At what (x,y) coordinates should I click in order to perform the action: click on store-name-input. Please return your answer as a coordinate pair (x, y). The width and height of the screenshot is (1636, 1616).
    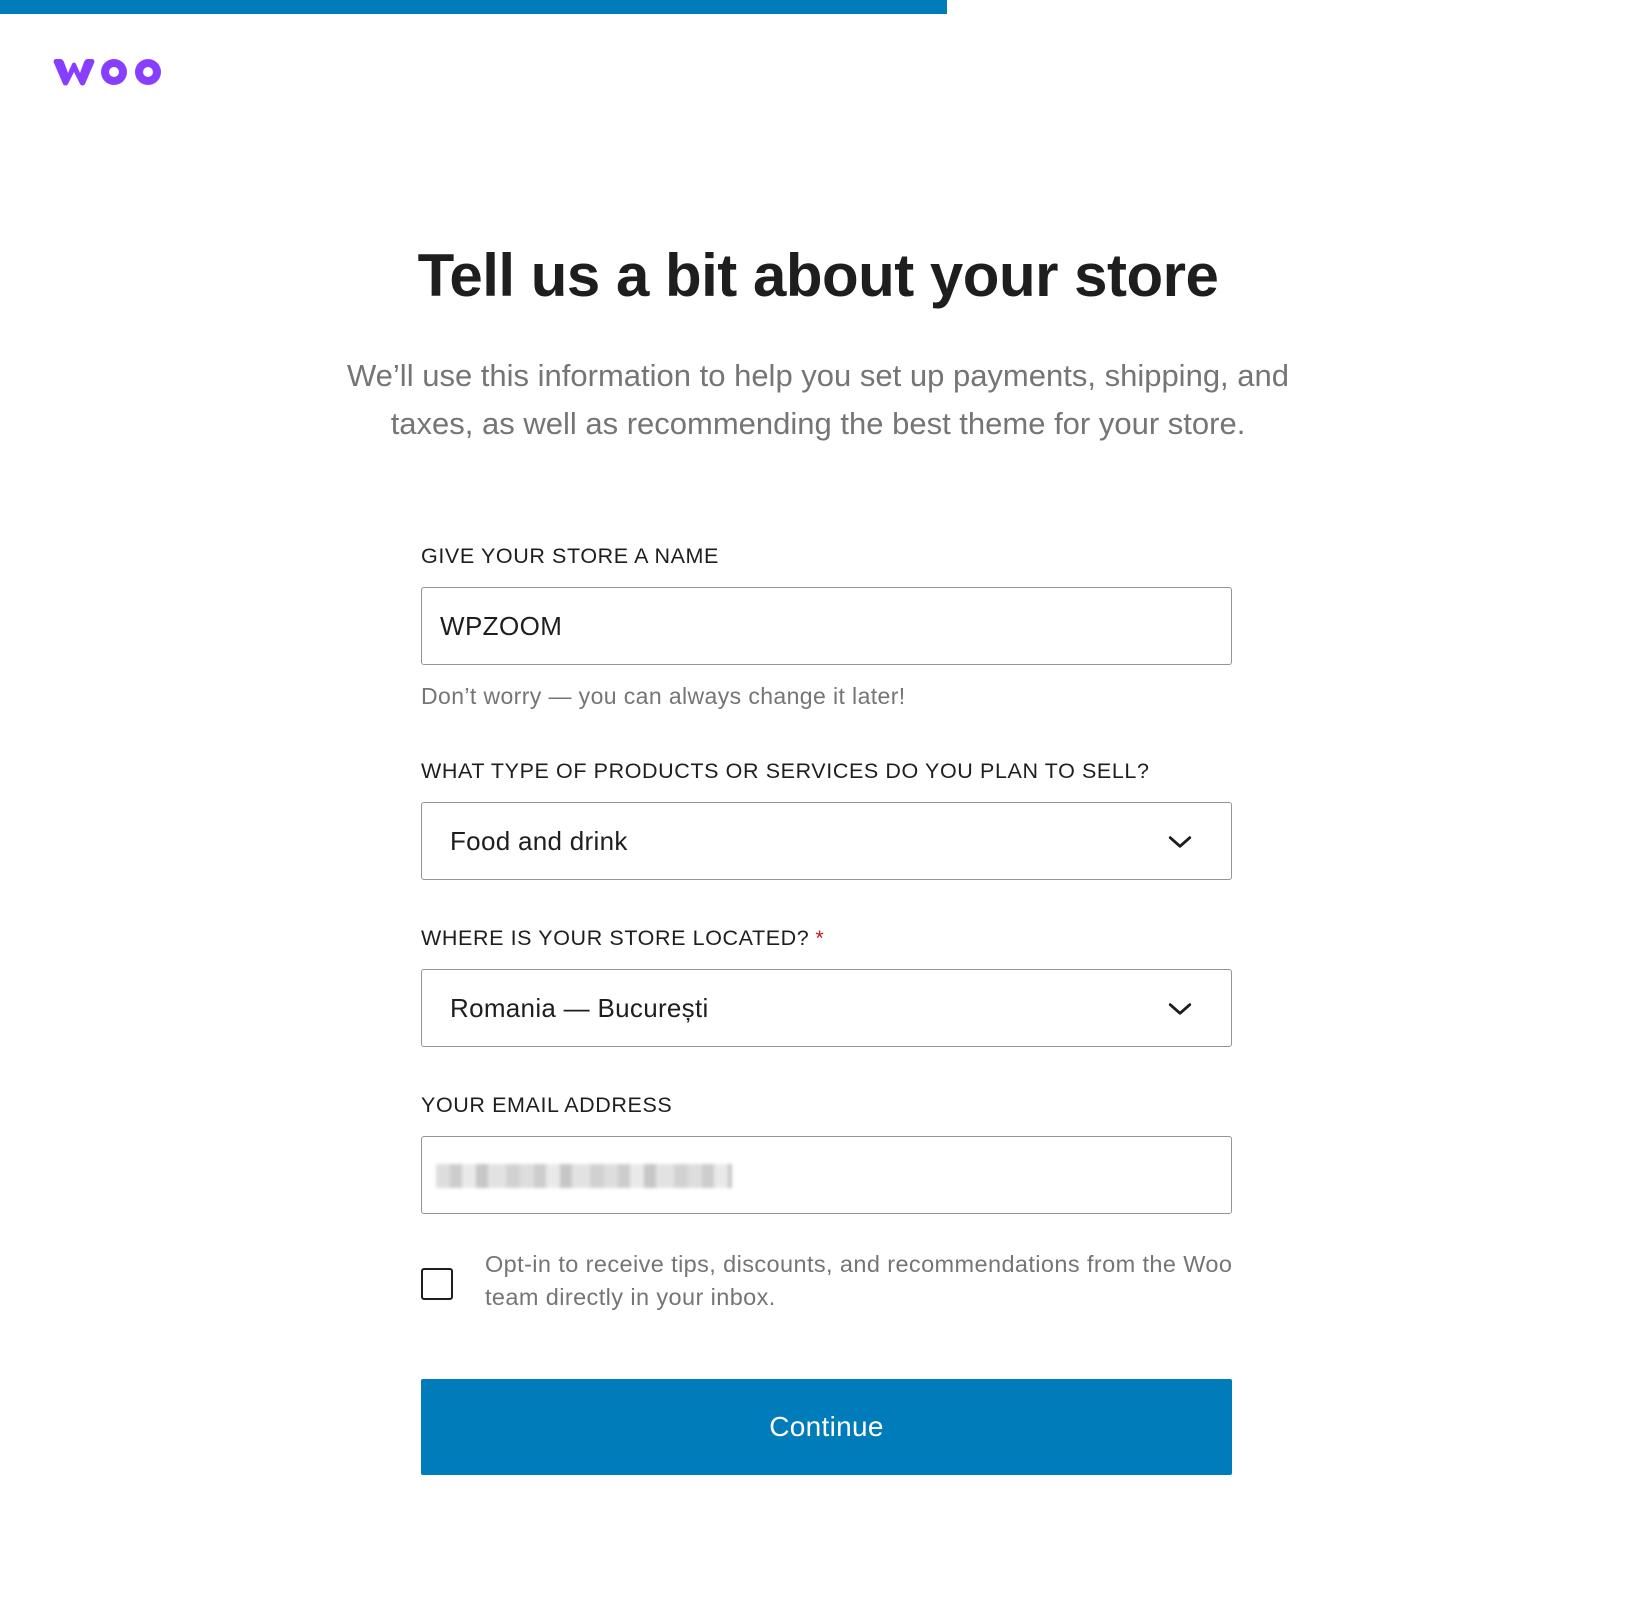
    Looking at the image, I should click on (826, 626).